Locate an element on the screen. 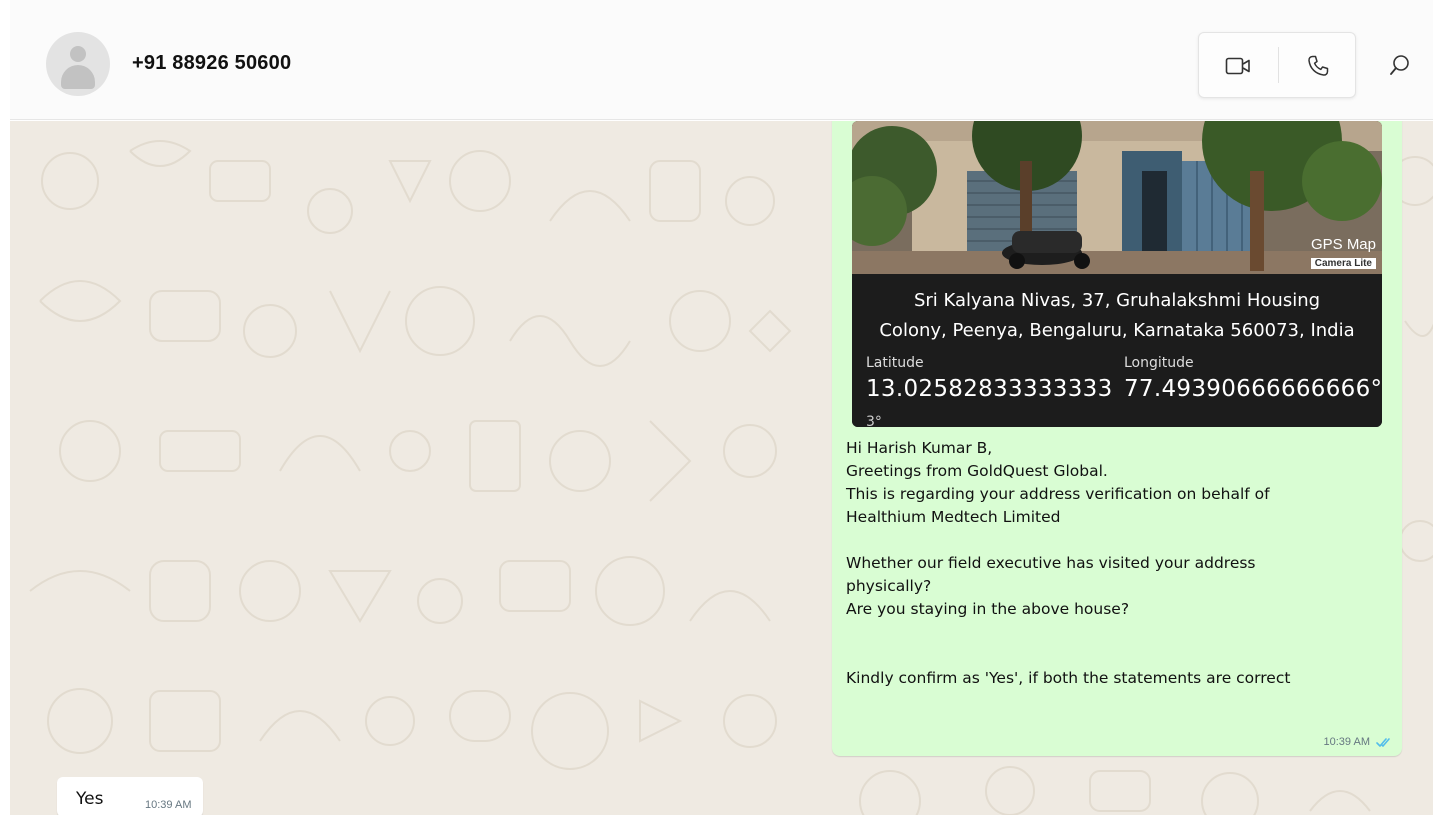 The width and height of the screenshot is (1433, 815). search-button is located at coordinates (1400, 65).